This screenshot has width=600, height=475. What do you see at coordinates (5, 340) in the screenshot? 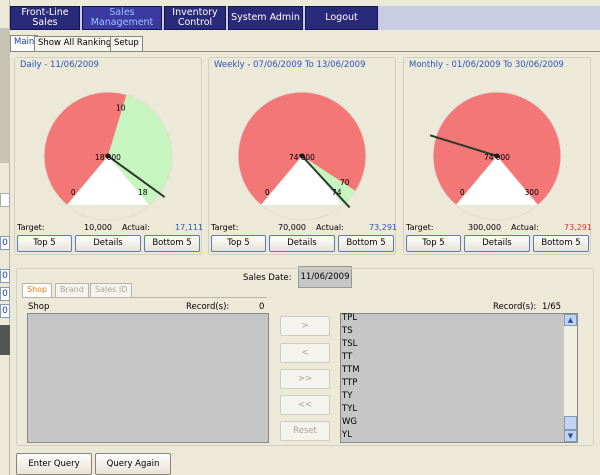
I see `edge-dark-panel` at bounding box center [5, 340].